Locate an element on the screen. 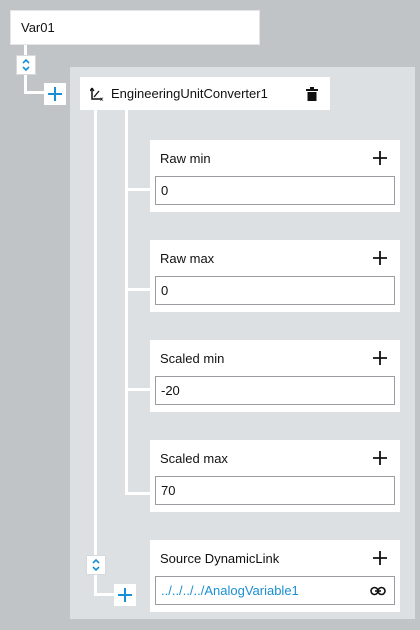 Image resolution: width=420 pixels, height=630 pixels. param-card-raw-min: Raw min 0 is located at coordinates (275, 176).